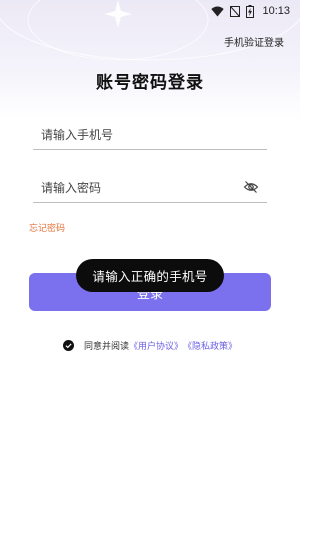  I want to click on phone-verification-login-link: 手机验证登录, so click(254, 41).